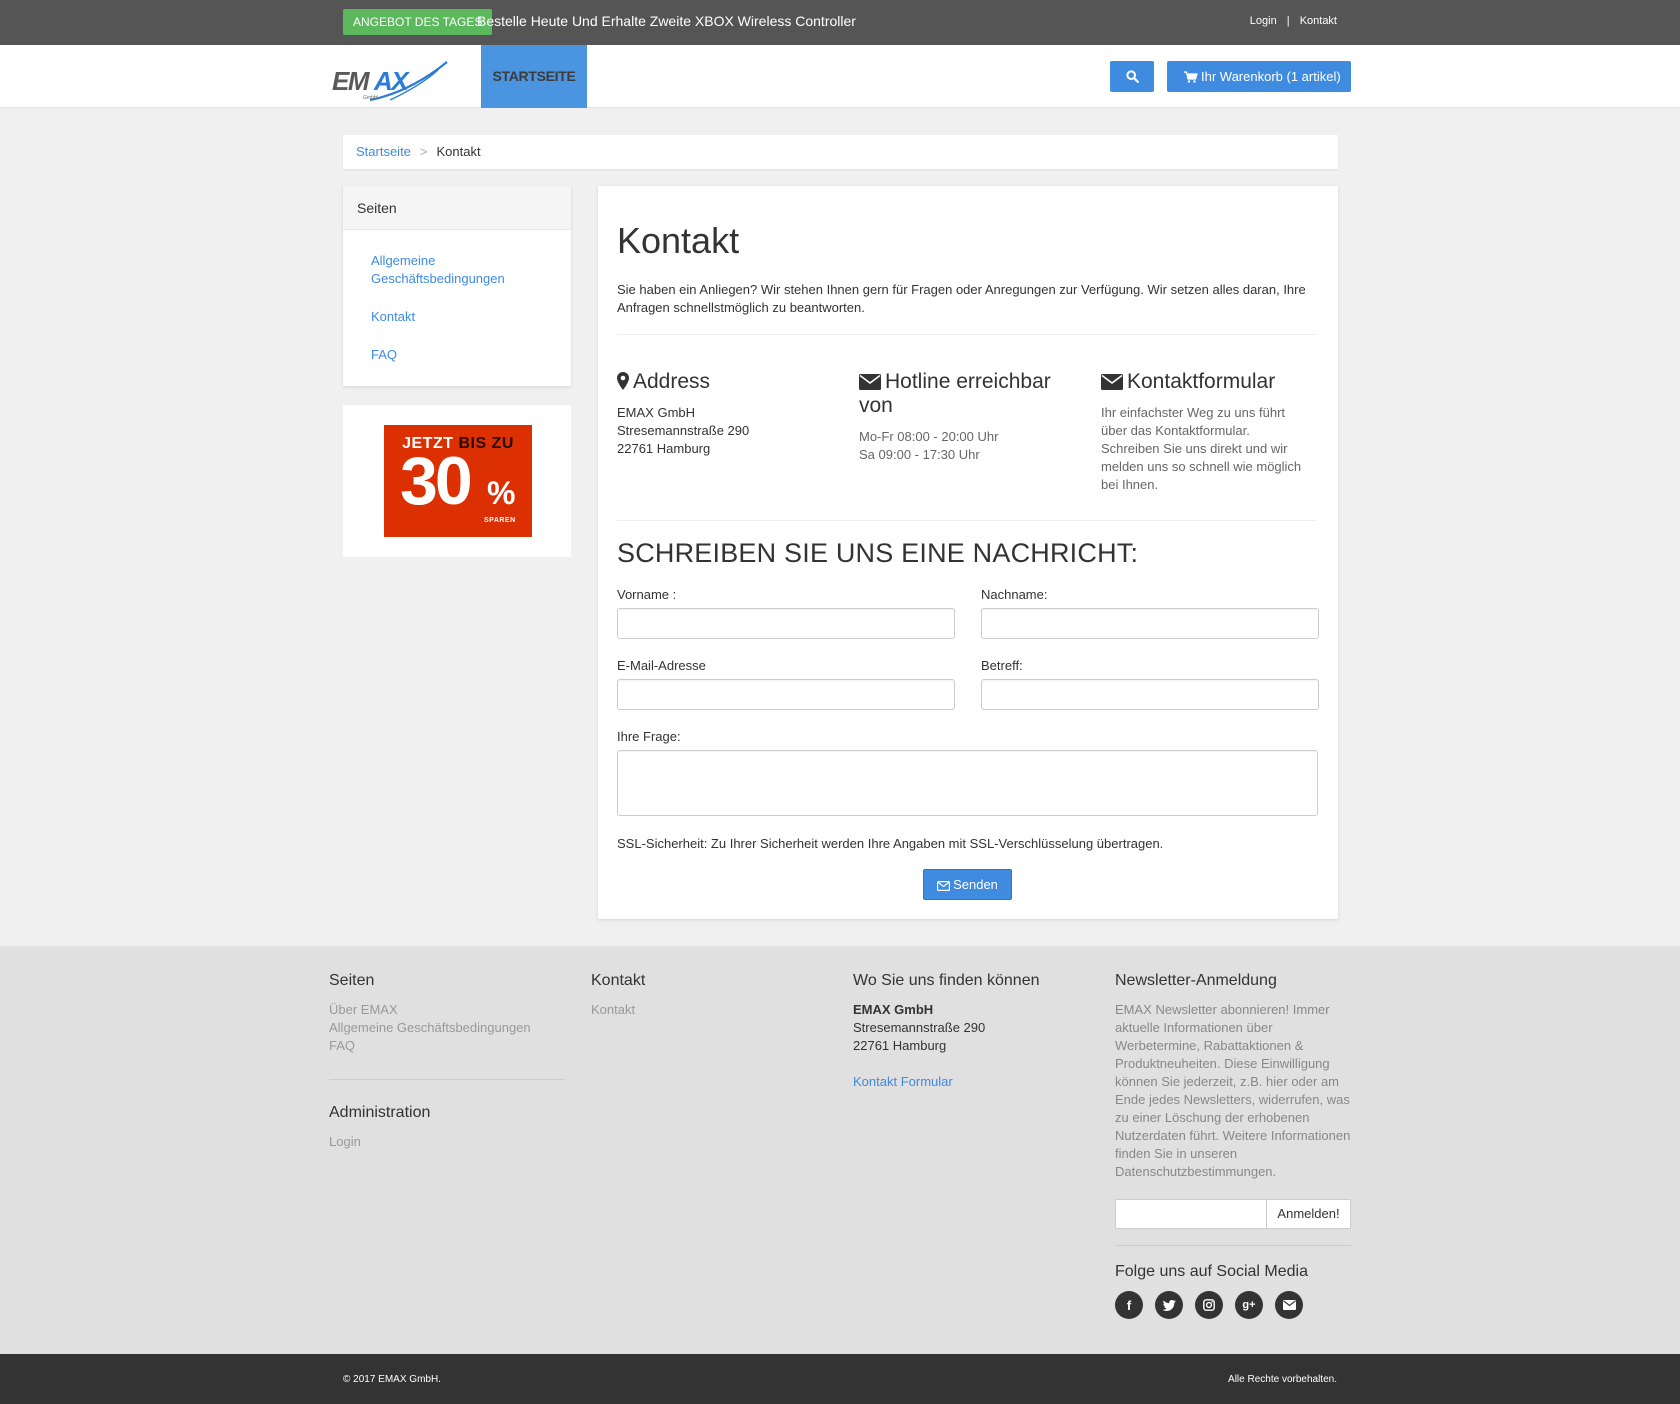  I want to click on lastname-input, so click(1150, 623).